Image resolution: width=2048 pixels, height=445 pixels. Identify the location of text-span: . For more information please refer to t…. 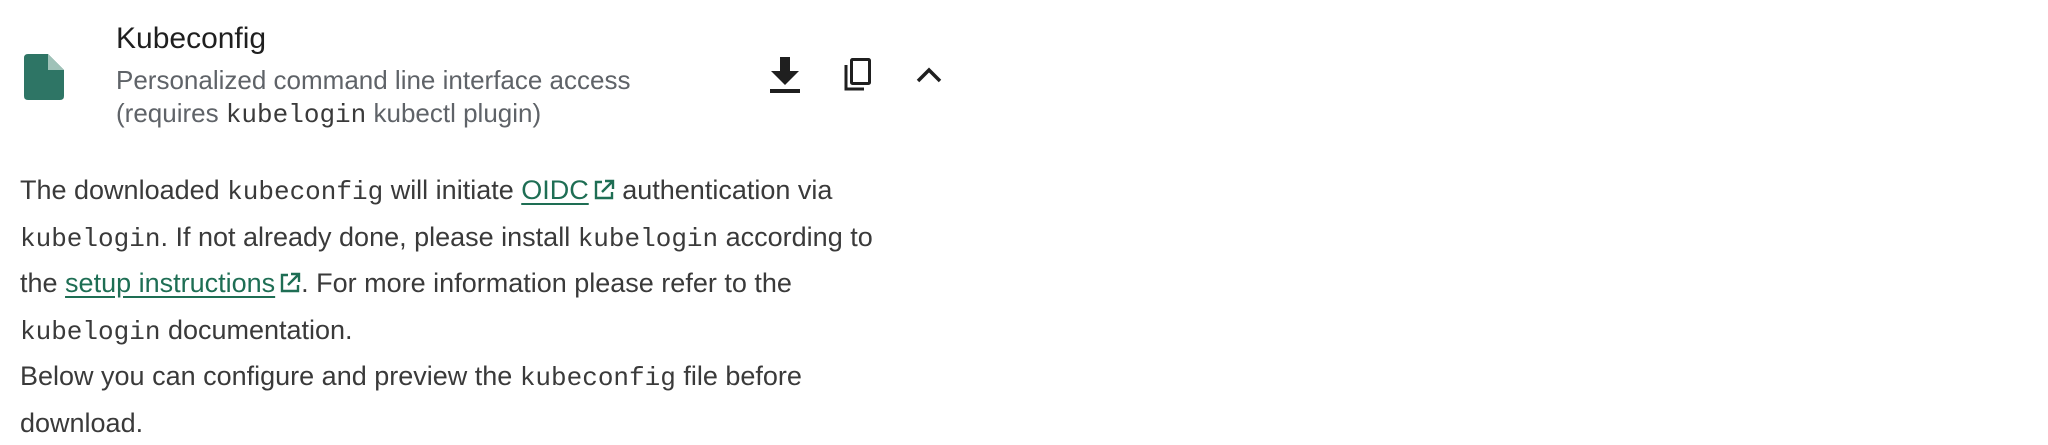
(546, 283).